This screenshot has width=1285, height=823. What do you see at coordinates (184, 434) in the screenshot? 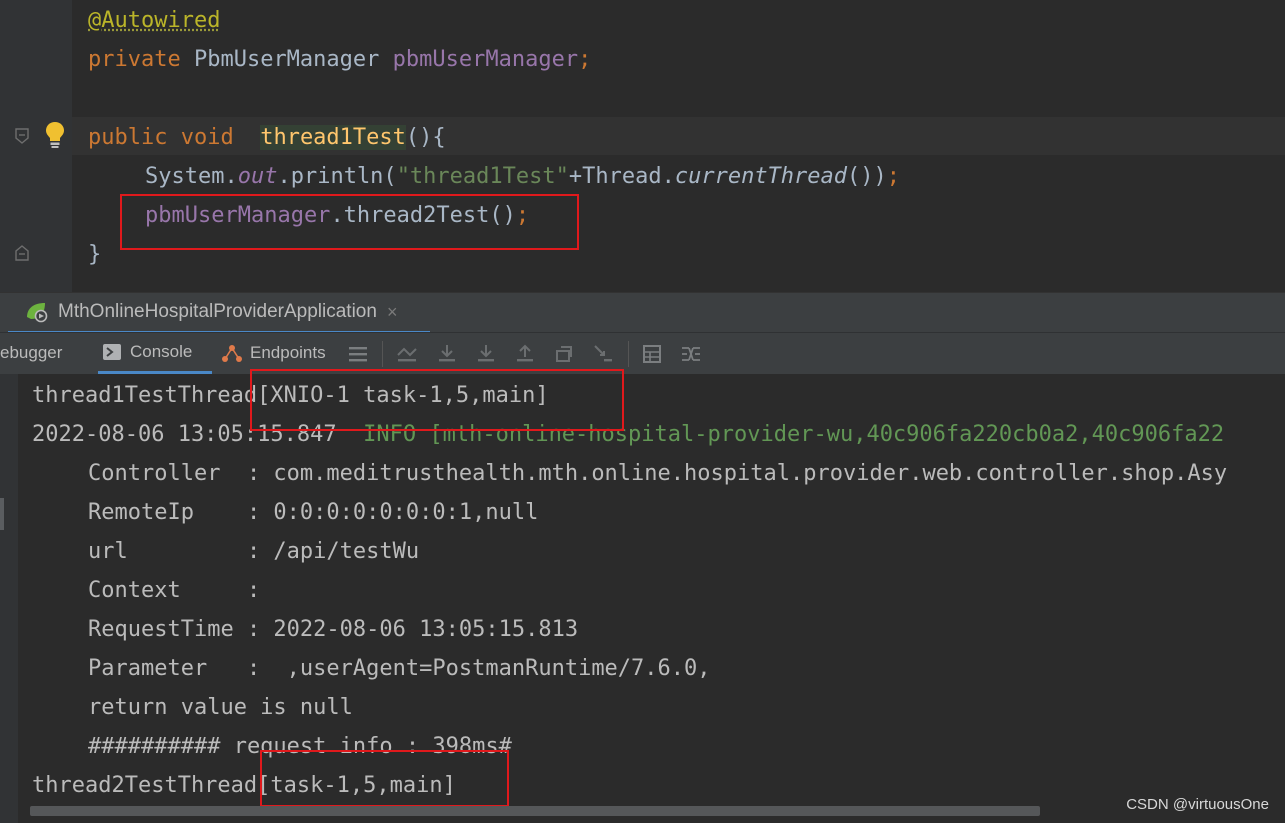
I see `log-timestamp: 2022-08-06 13:05:15.847` at bounding box center [184, 434].